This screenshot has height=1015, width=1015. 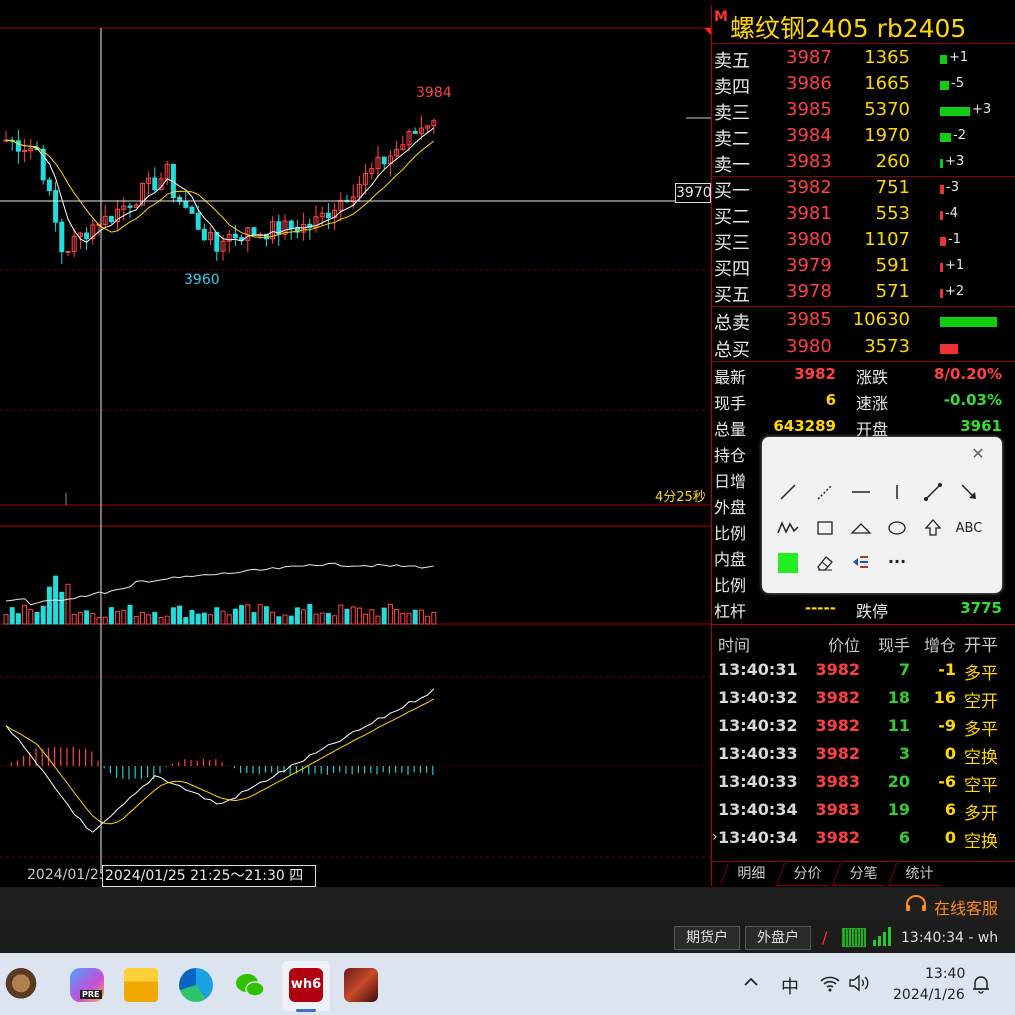 What do you see at coordinates (950, 809) in the screenshot?
I see `trade-oi-change: 6` at bounding box center [950, 809].